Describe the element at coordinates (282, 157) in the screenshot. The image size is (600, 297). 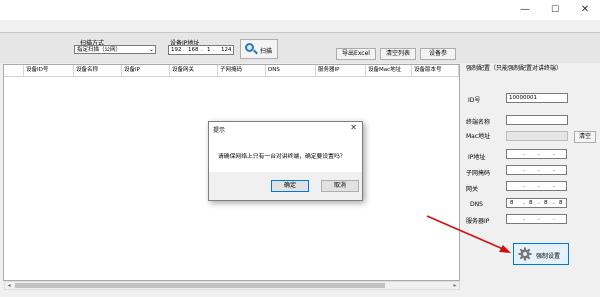
I see `dialog-message: 请确保网络上只有一台对讲终端，确定要设置吗？` at that location.